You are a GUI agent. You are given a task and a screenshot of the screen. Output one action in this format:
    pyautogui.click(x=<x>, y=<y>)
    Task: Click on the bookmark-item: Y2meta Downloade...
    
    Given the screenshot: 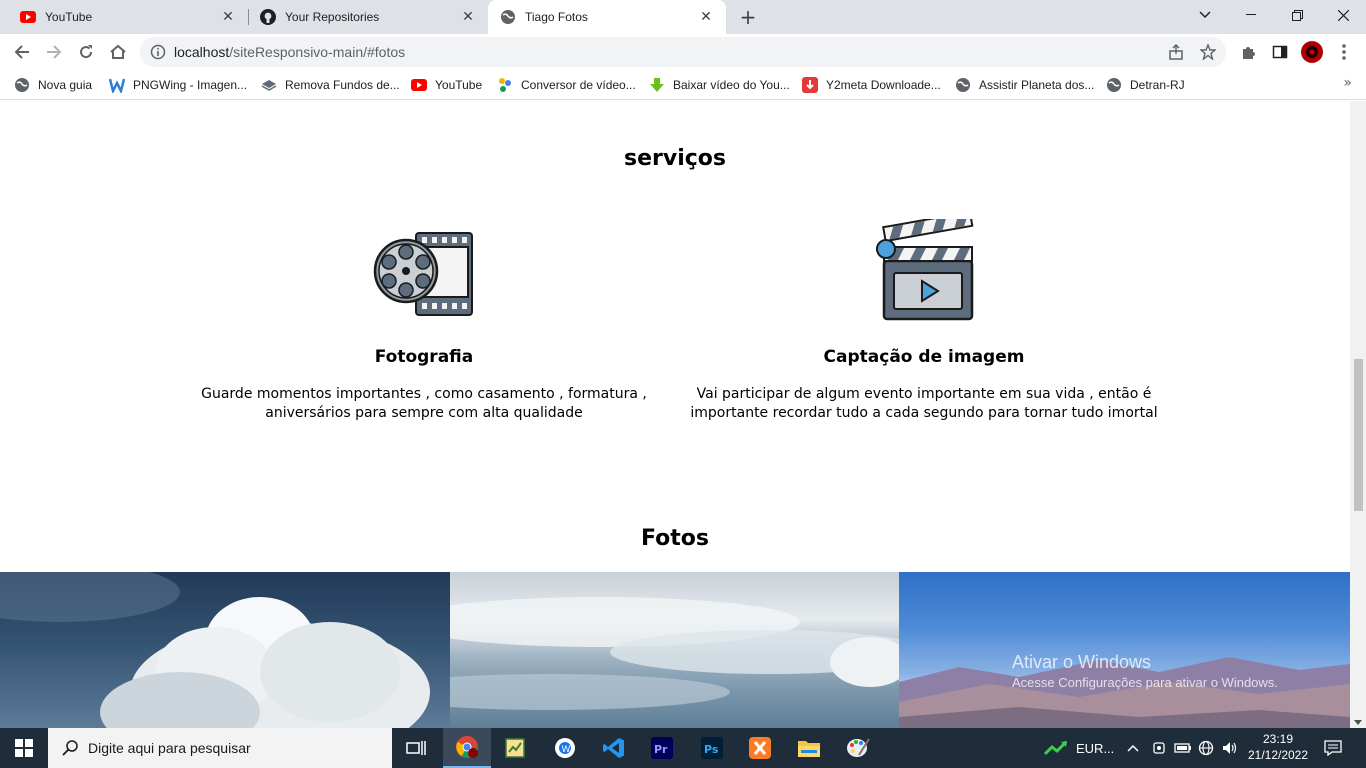 What is the action you would take?
    pyautogui.click(x=871, y=85)
    